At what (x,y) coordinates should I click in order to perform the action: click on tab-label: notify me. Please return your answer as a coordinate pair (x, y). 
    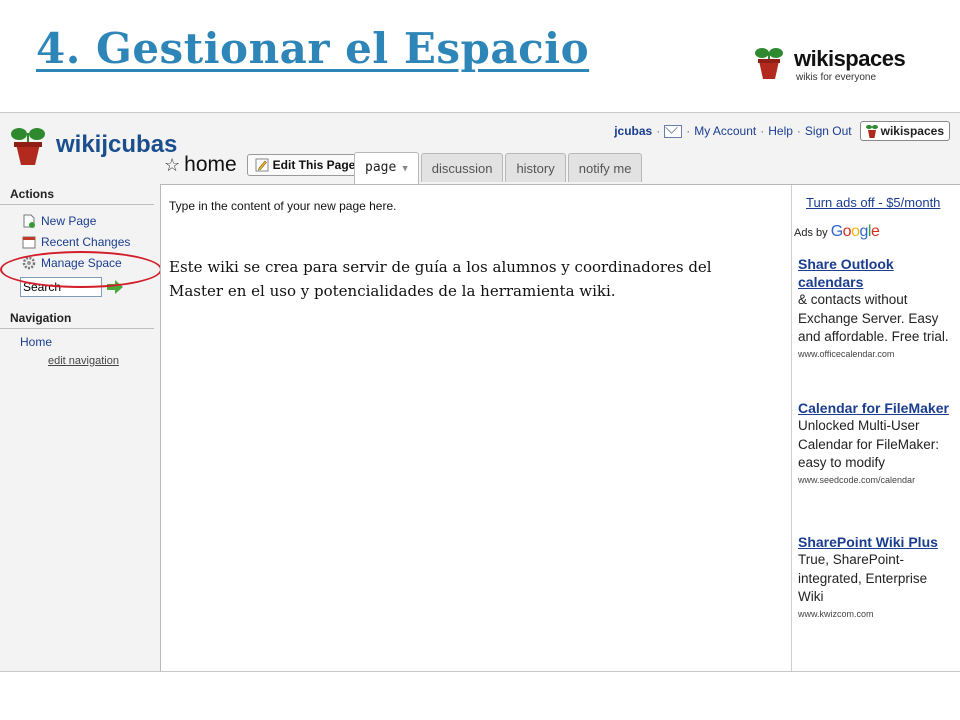
    Looking at the image, I should click on (605, 168).